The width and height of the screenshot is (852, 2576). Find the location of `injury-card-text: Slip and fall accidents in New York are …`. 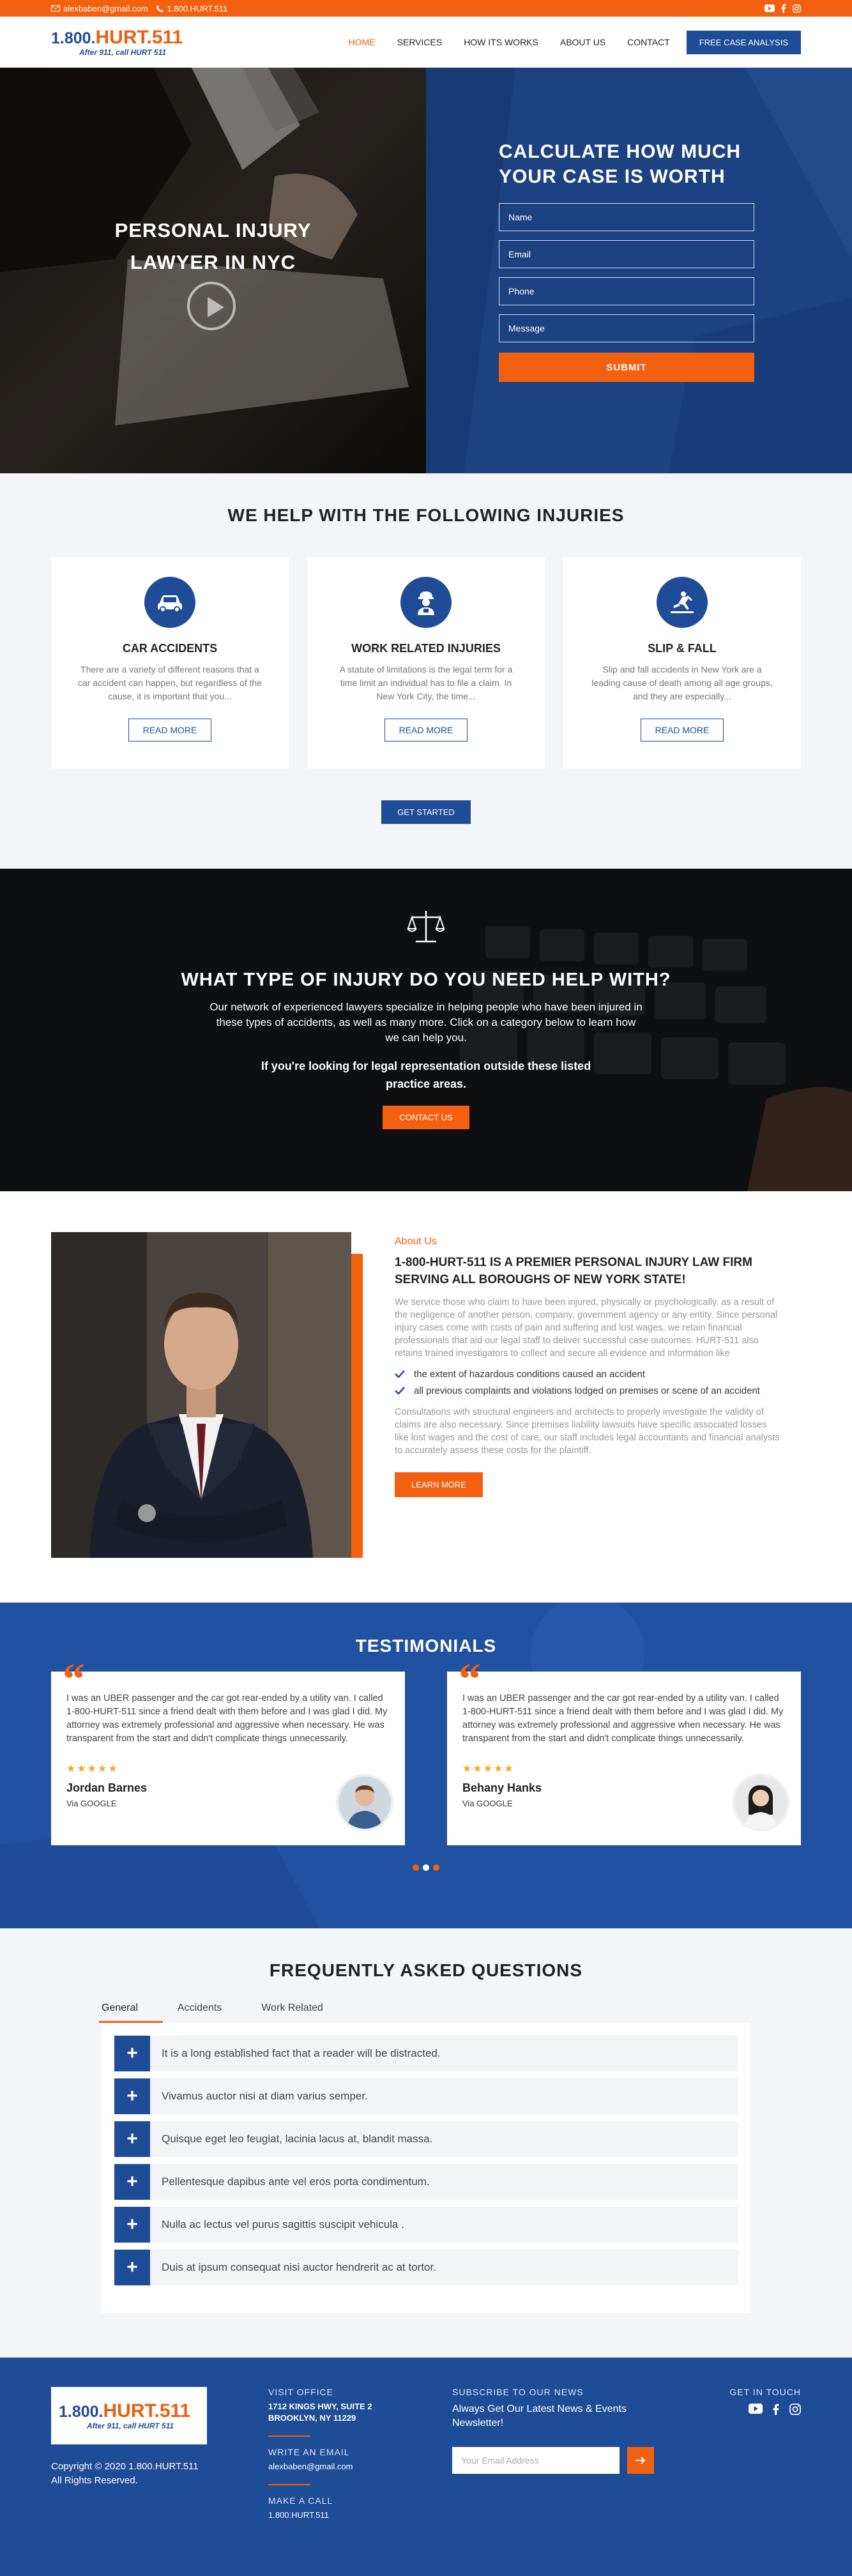

injury-card-text: Slip and fall accidents in New York are … is located at coordinates (682, 682).